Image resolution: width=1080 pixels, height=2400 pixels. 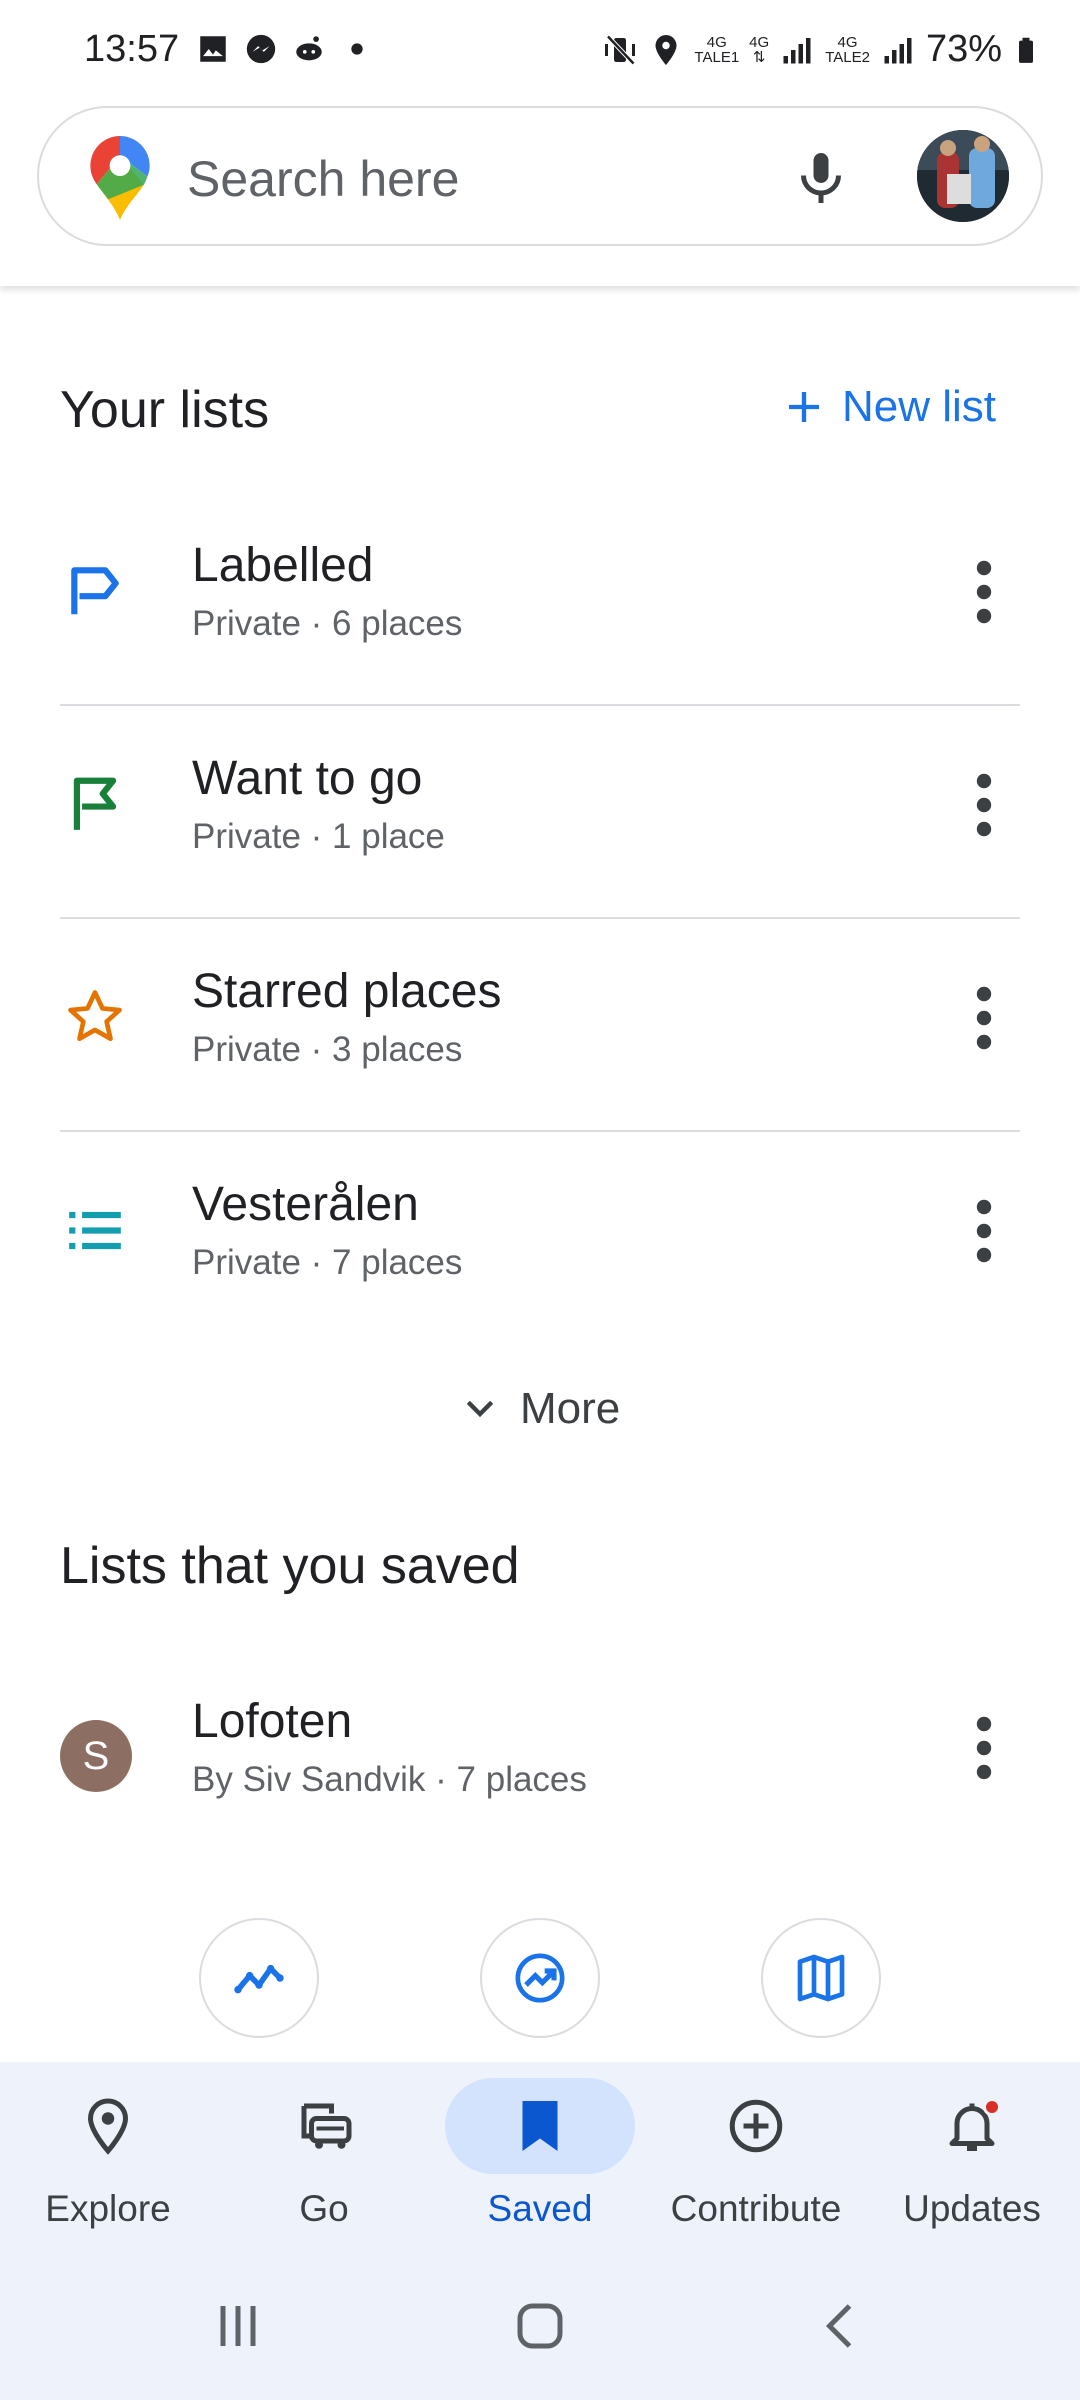 What do you see at coordinates (283, 565) in the screenshot?
I see `list-title: Labelled` at bounding box center [283, 565].